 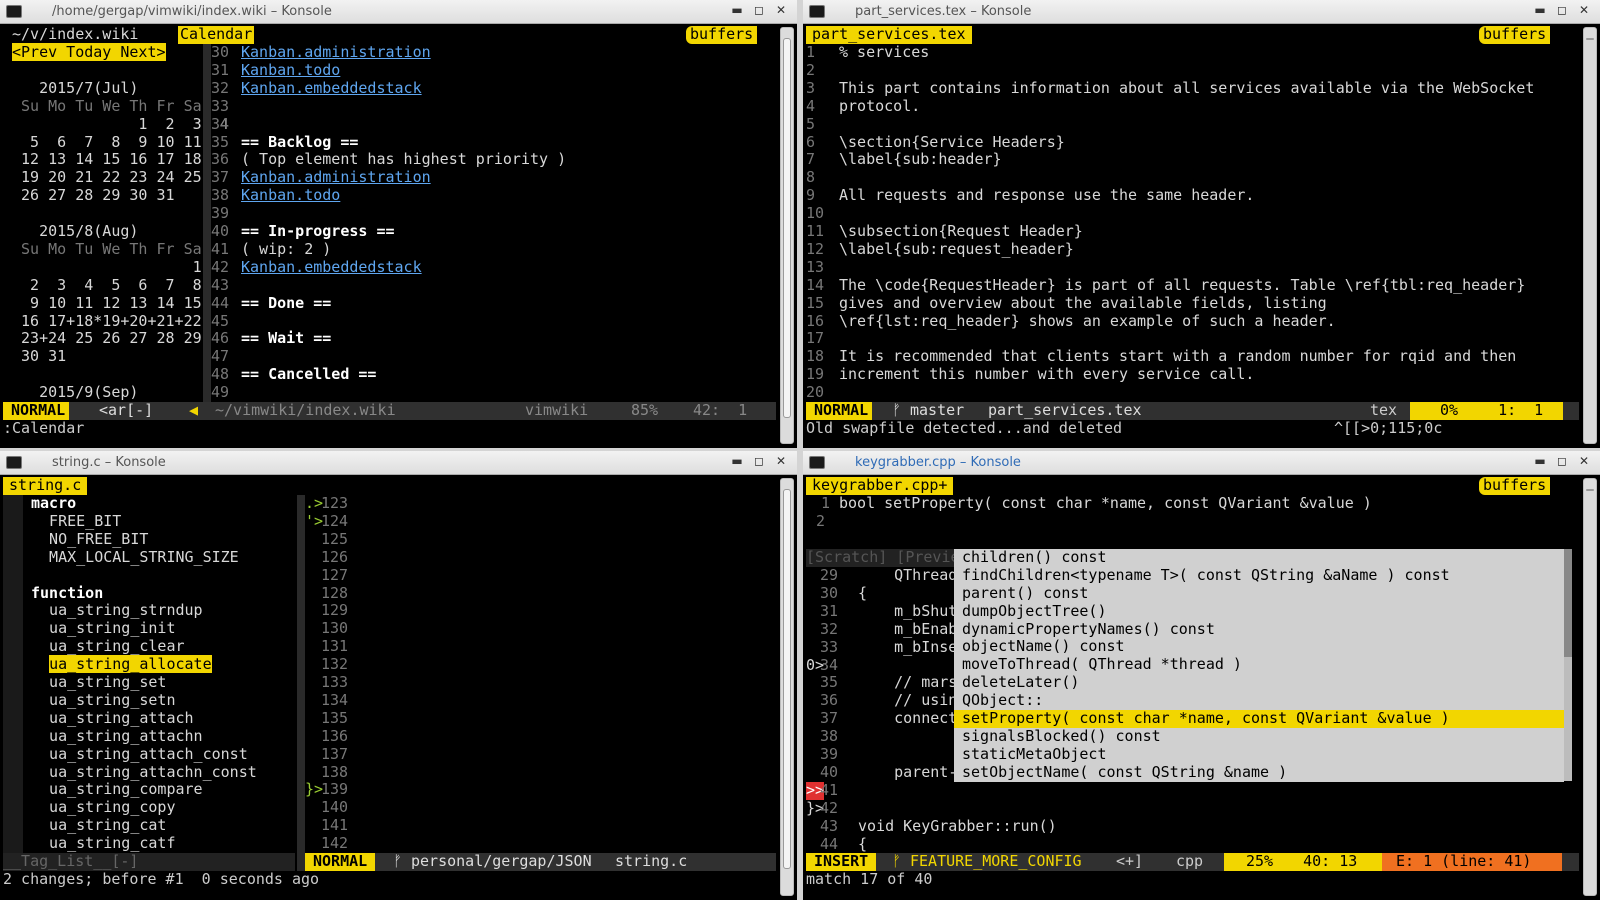 I want to click on tag-item: macro, so click(x=53, y=503).